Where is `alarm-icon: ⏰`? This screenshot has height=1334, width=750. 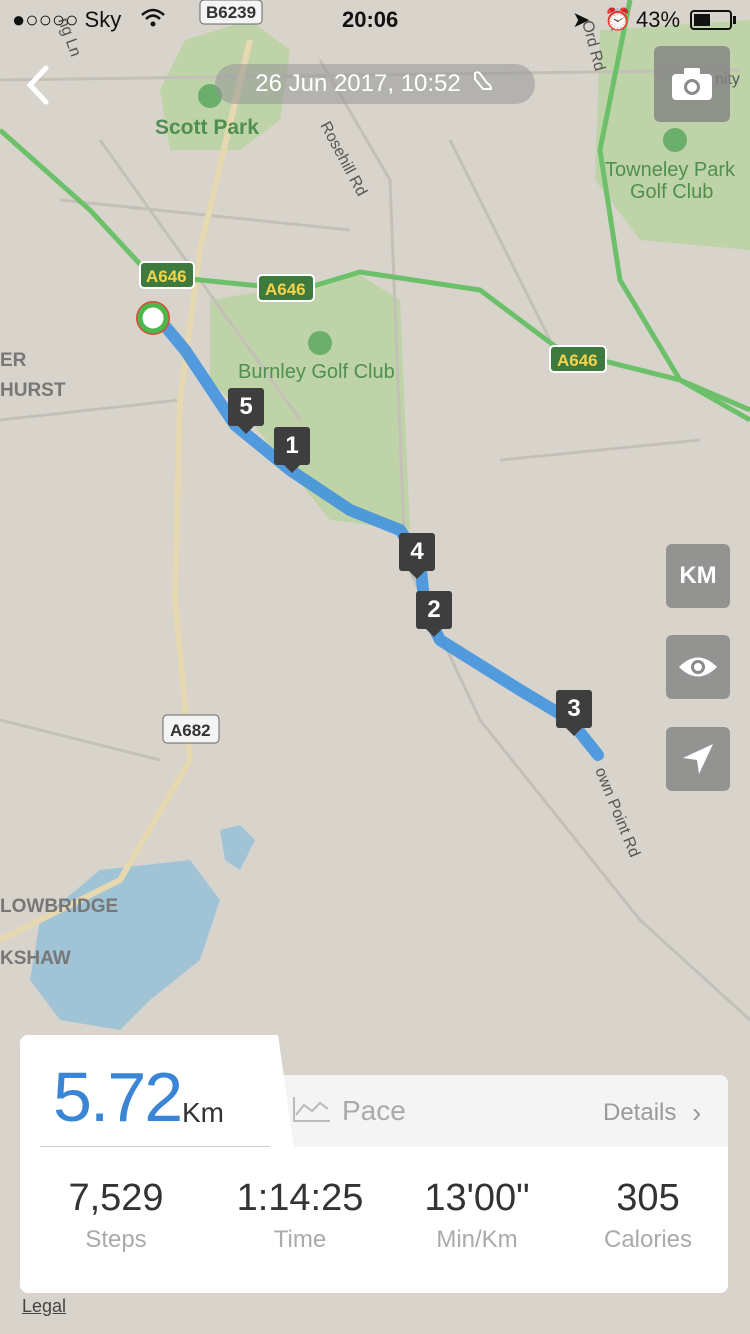
alarm-icon: ⏰ is located at coordinates (618, 19).